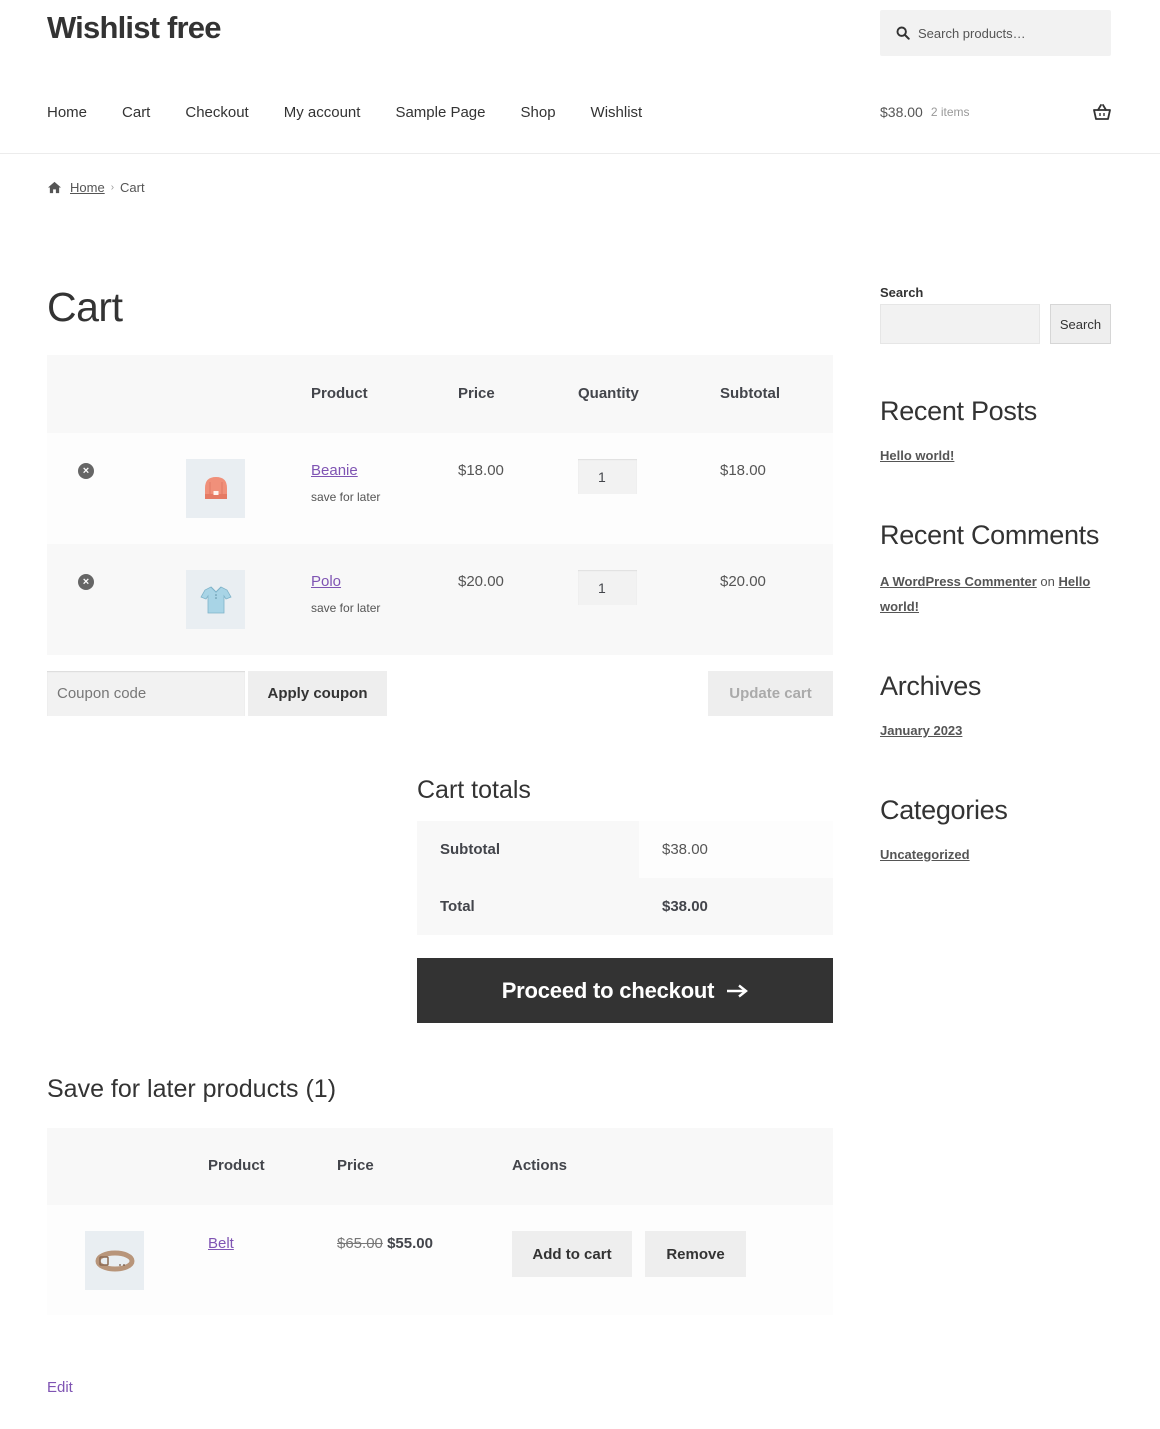  I want to click on mini-cart-amount: $38.00, so click(901, 112).